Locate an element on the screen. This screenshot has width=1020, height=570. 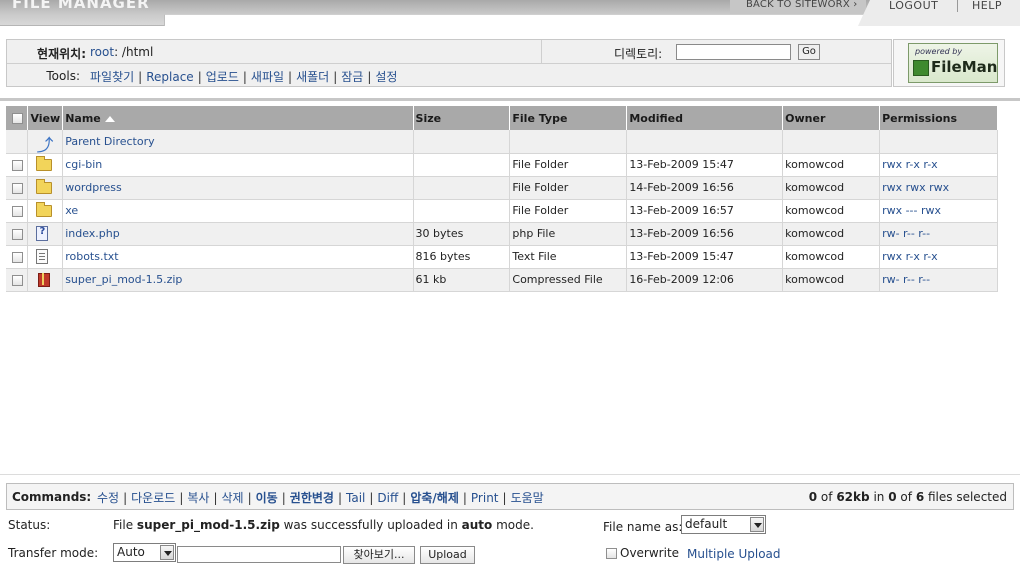
powered-by-text: powered by is located at coordinates (939, 51).